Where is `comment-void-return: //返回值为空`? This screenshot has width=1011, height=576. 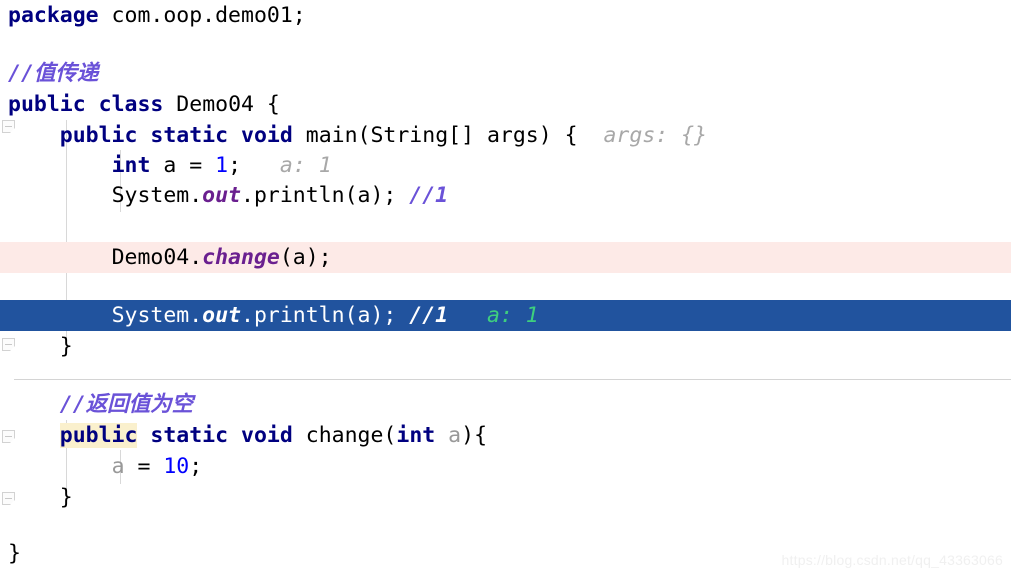 comment-void-return: //返回值为空 is located at coordinates (126, 404).